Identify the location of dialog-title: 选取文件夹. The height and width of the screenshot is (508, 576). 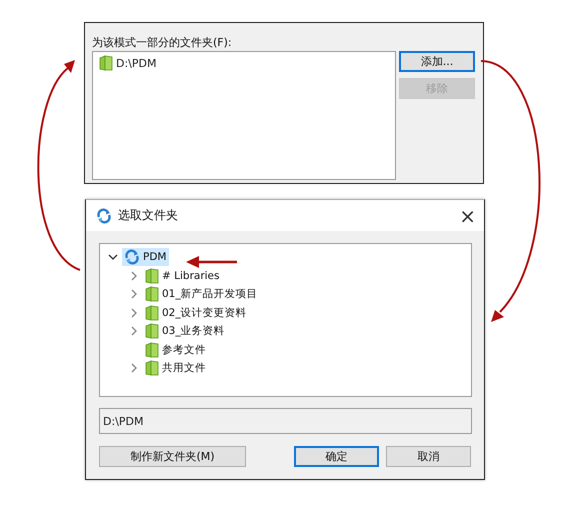
(148, 215).